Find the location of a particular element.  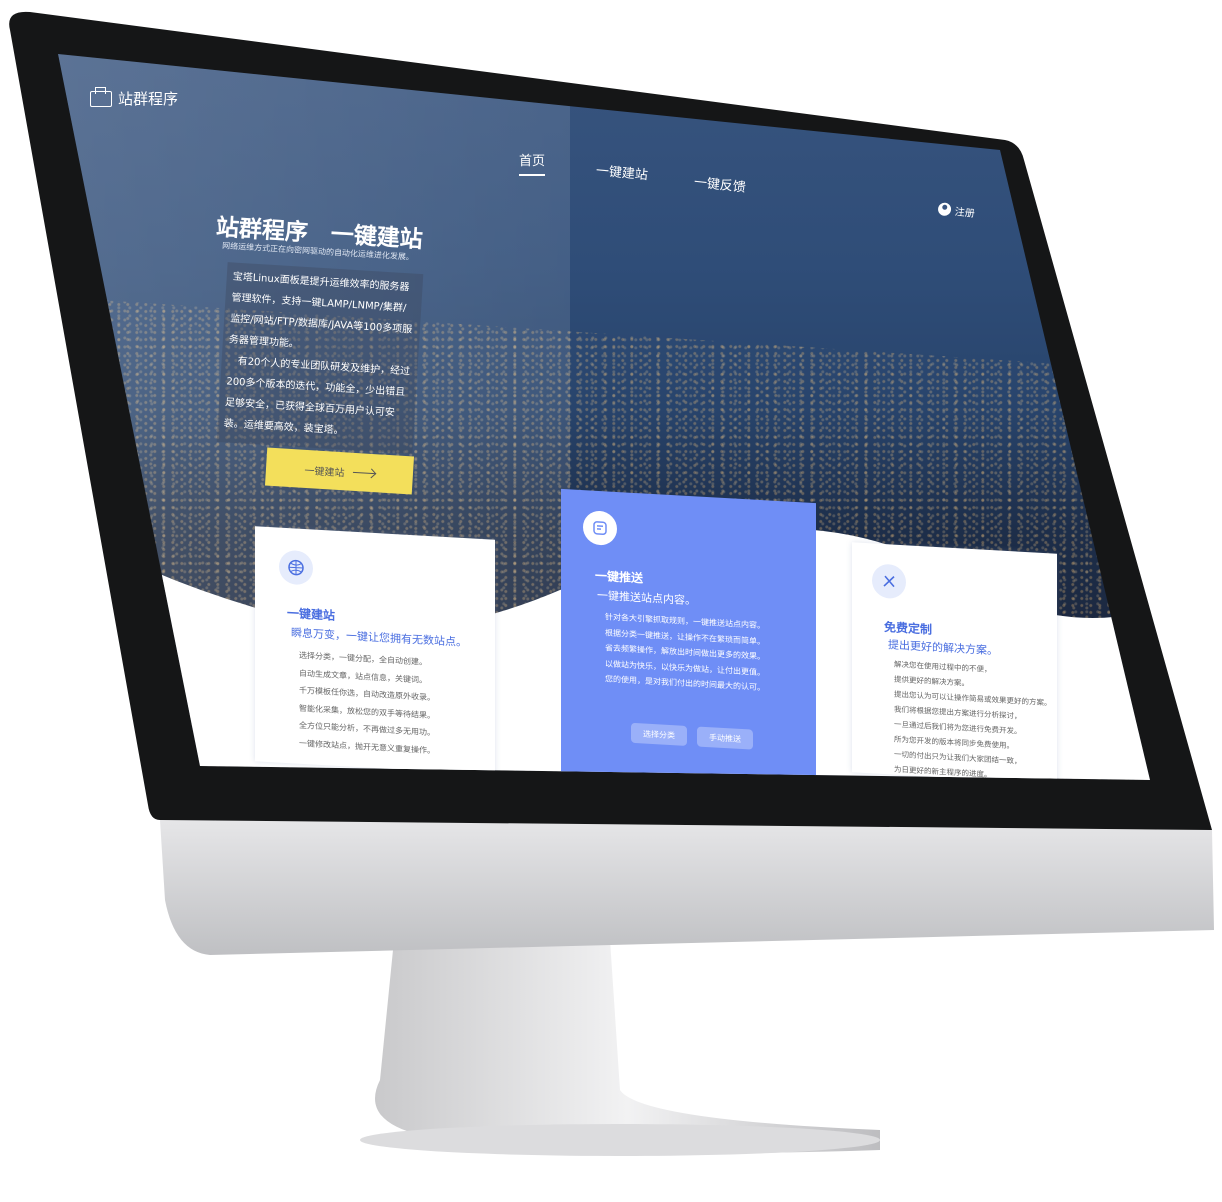

select-category-button: 选择分类 is located at coordinates (659, 734).